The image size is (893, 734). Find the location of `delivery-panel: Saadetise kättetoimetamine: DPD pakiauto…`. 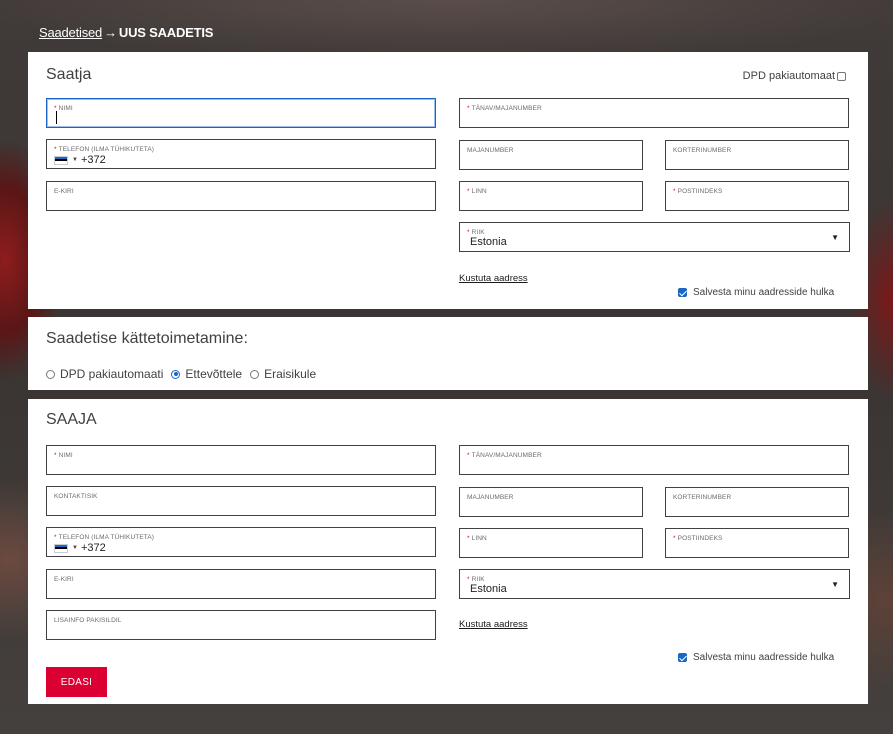

delivery-panel: Saadetise kättetoimetamine: DPD pakiauto… is located at coordinates (448, 353).